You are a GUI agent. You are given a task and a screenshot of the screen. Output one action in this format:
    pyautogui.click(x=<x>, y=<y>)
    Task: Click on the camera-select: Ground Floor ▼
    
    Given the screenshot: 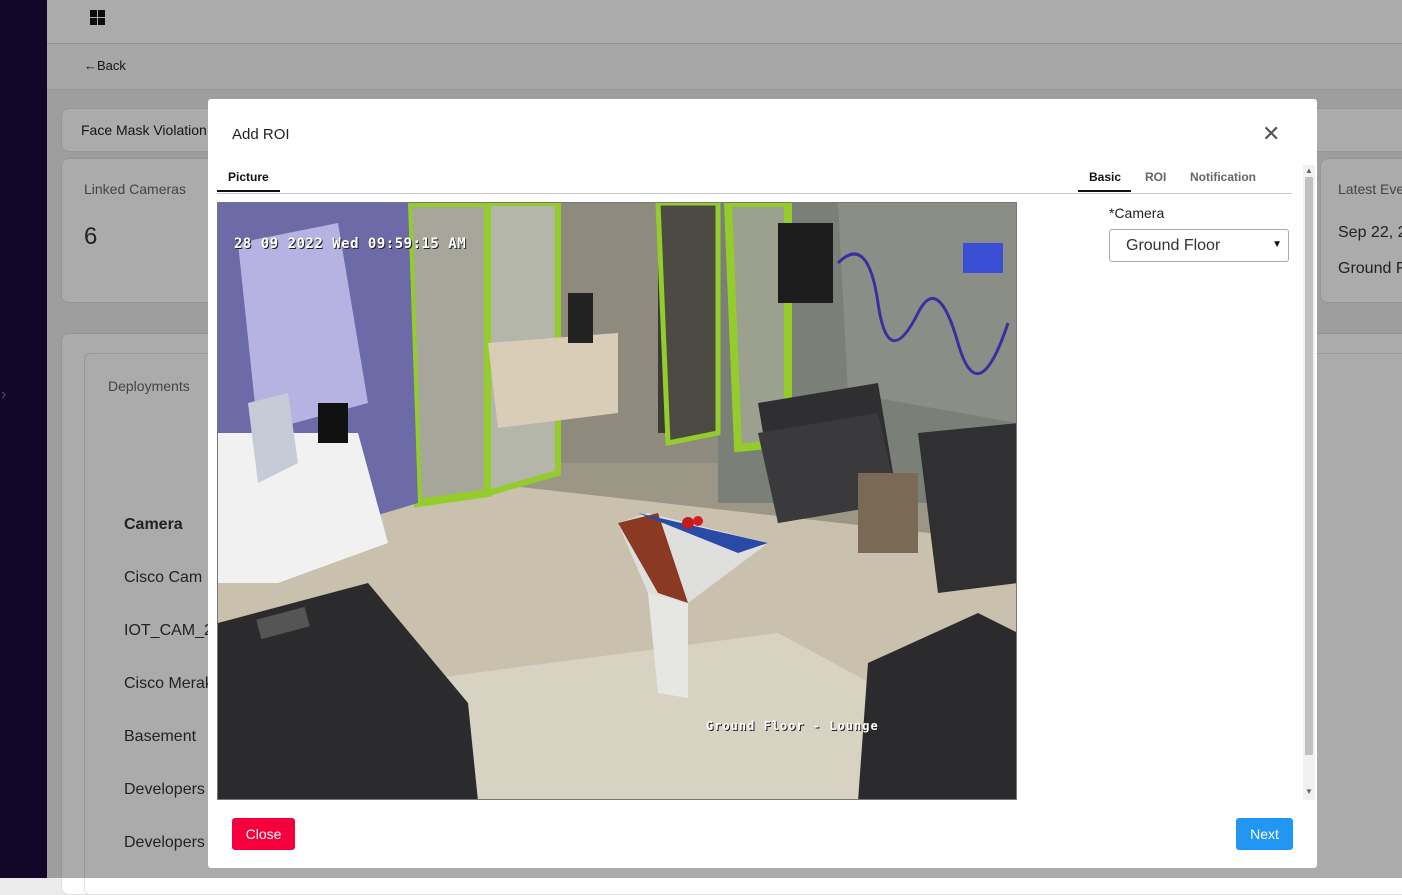 What is the action you would take?
    pyautogui.click(x=1199, y=245)
    